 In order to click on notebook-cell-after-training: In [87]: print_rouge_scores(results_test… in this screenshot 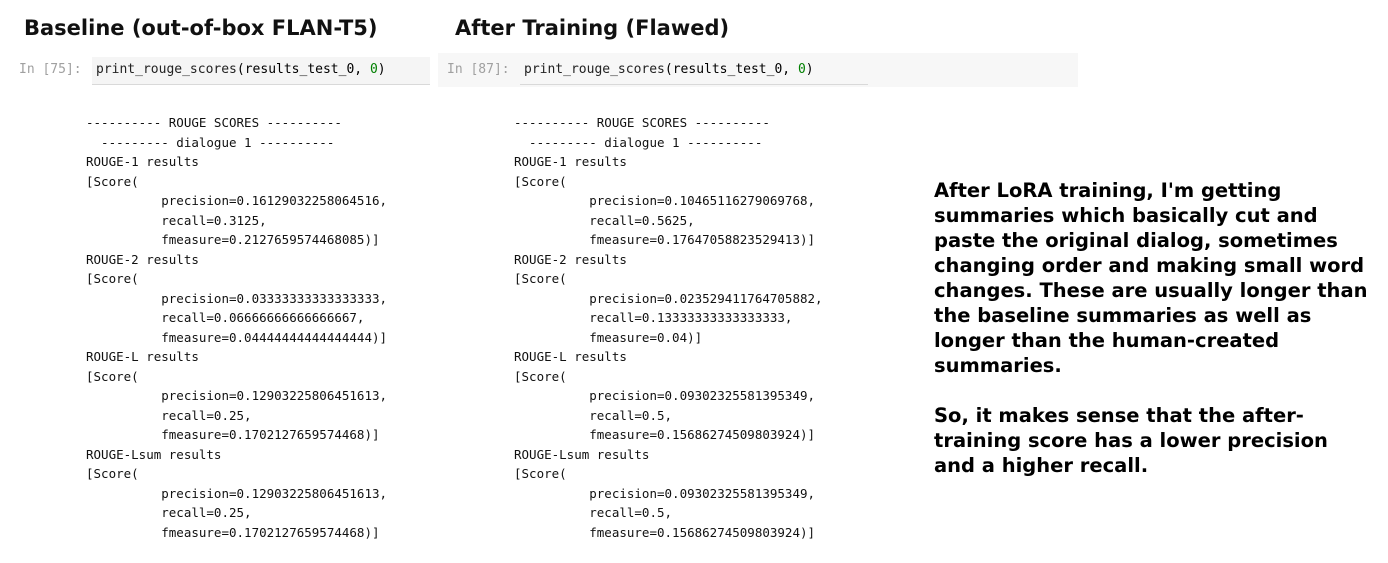, I will do `click(758, 70)`.